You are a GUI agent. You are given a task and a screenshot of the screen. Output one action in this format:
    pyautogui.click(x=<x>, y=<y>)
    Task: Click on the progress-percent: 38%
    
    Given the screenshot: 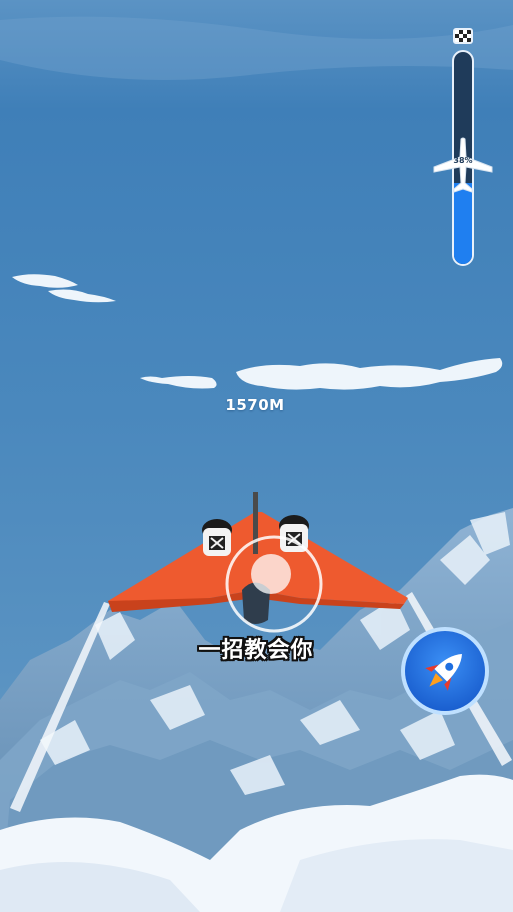 What is the action you would take?
    pyautogui.click(x=463, y=160)
    